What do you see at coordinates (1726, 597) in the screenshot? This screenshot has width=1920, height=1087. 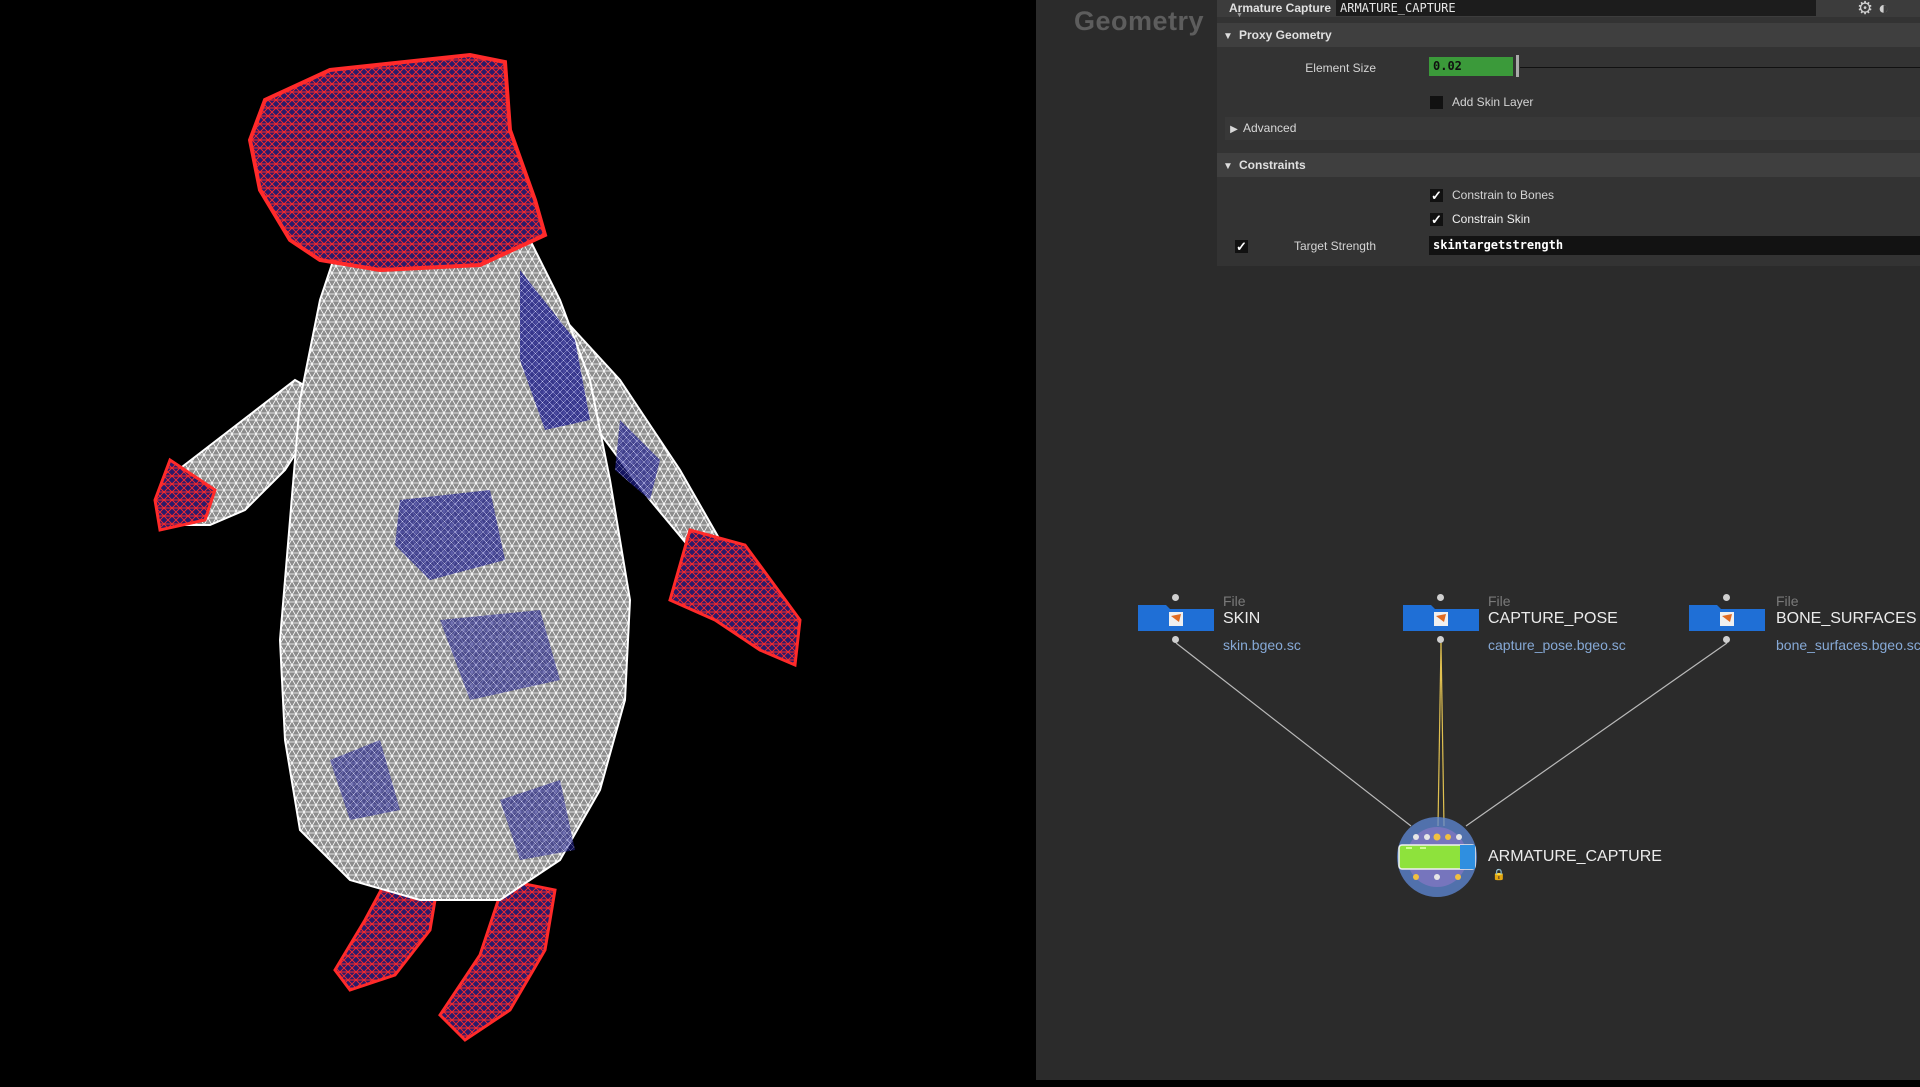 I see `bone-surfaces-input-dot` at bounding box center [1726, 597].